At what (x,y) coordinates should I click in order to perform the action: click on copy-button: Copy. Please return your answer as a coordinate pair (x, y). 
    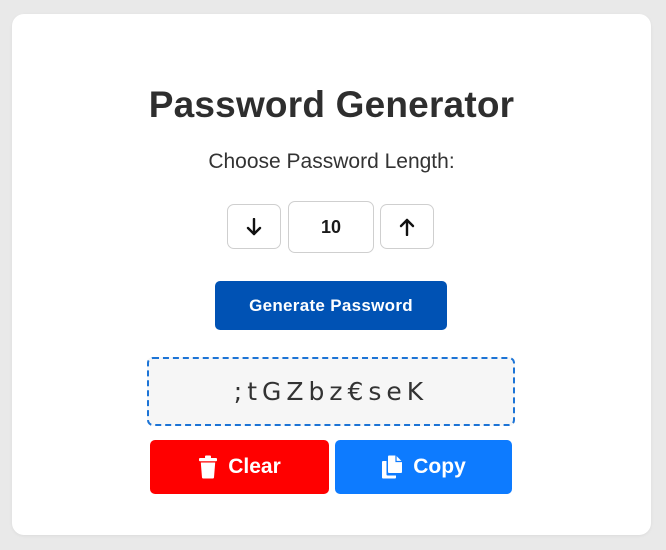
    Looking at the image, I should click on (423, 467).